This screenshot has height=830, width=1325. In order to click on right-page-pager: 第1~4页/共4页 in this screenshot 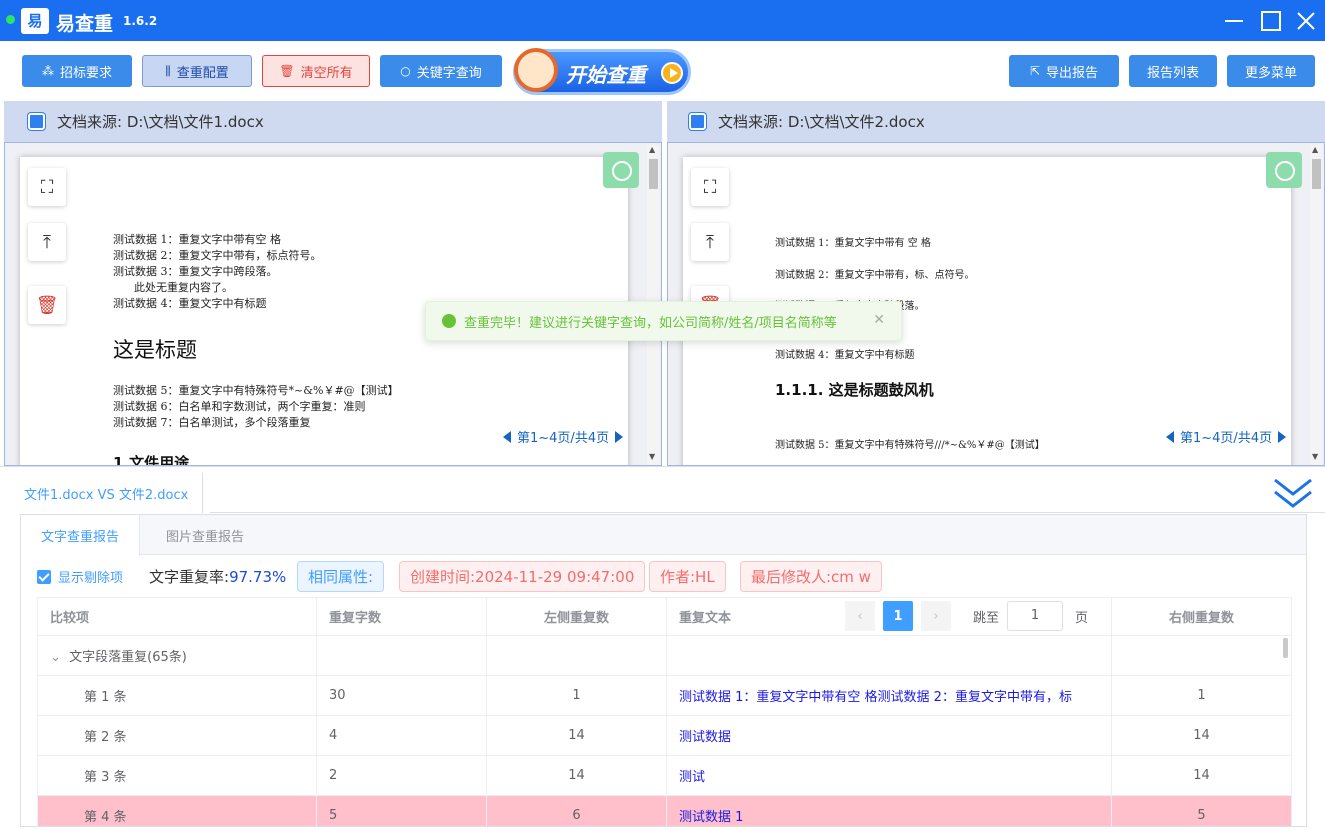, I will do `click(1226, 436)`.